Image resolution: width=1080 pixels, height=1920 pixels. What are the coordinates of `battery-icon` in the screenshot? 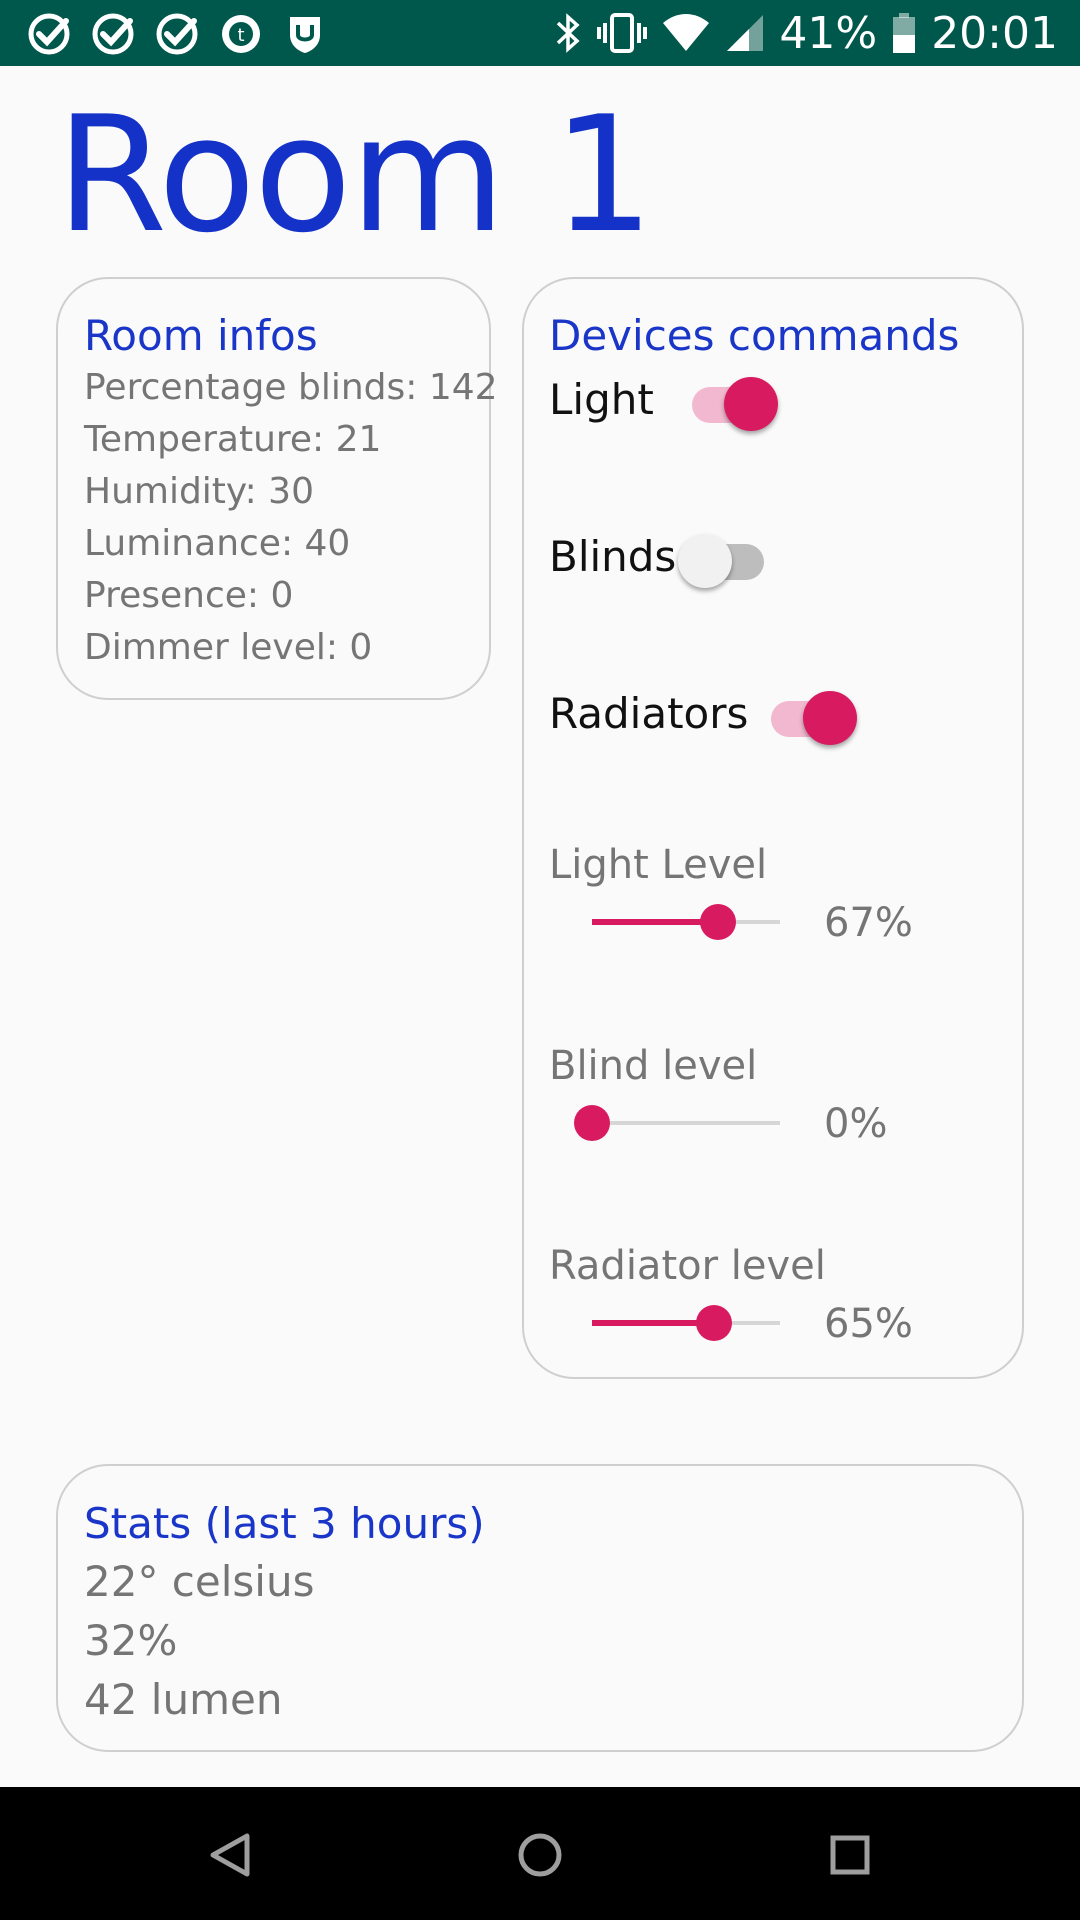 It's located at (904, 33).